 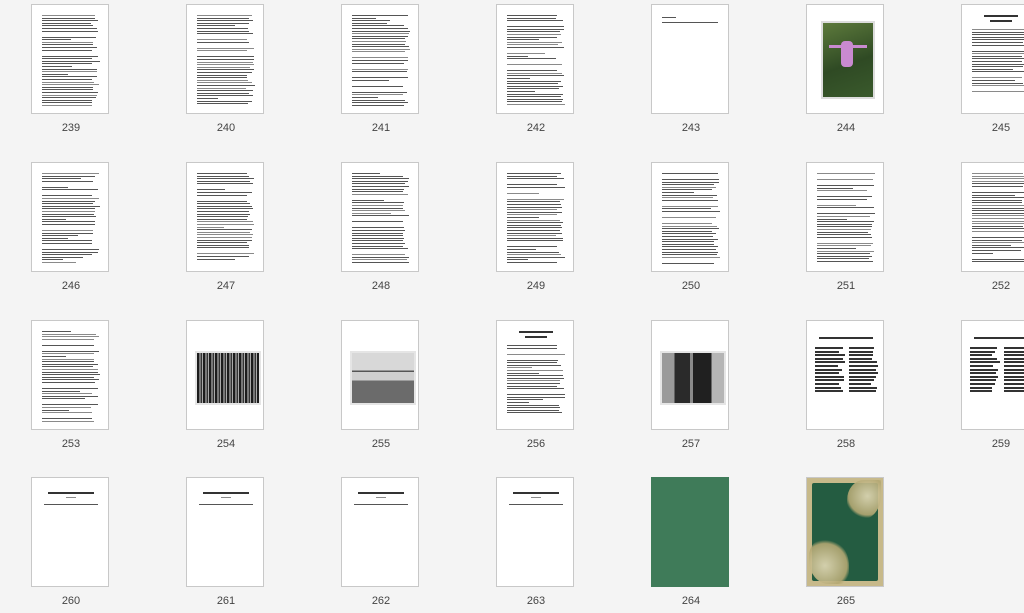 I want to click on page-thumbnail-242: 242, so click(x=536, y=71).